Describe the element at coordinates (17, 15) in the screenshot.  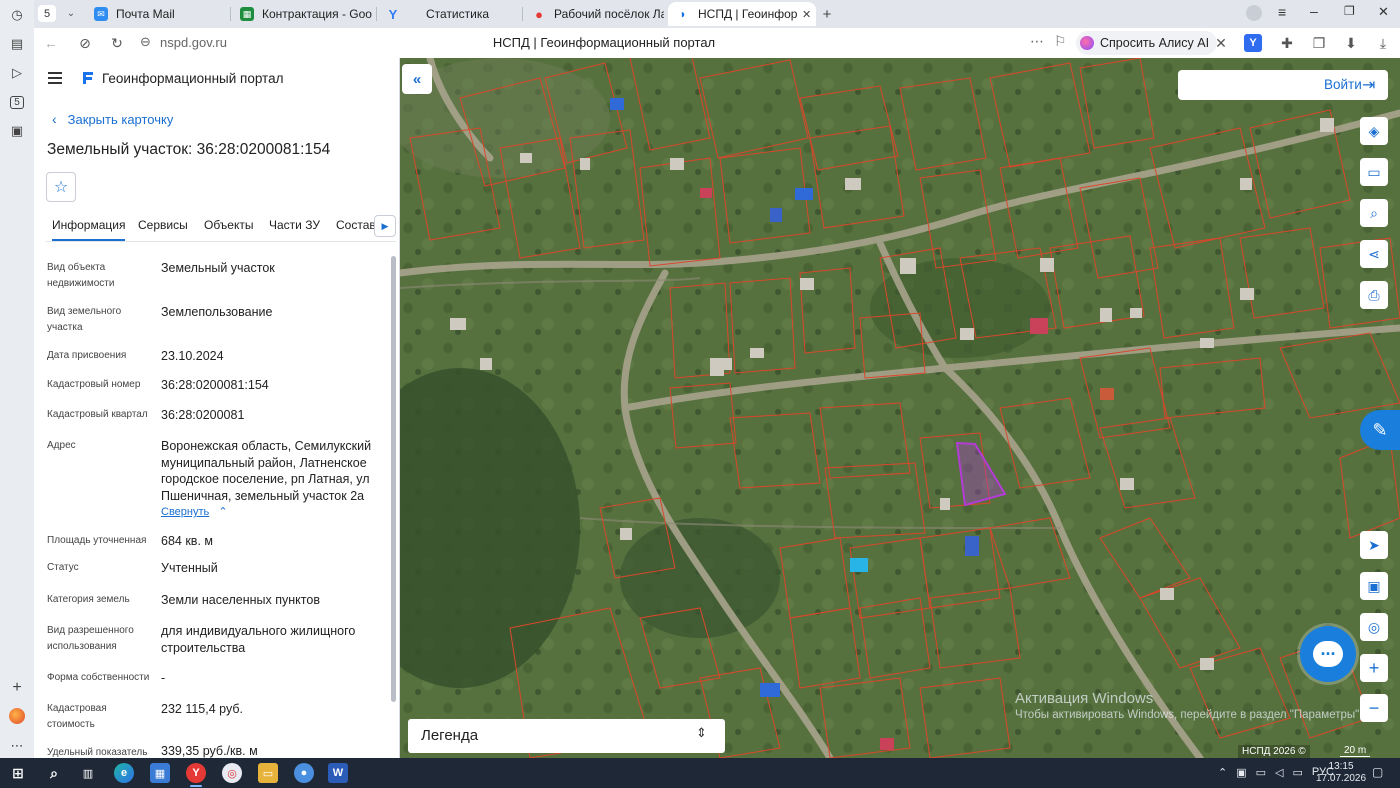
I see `history-icon: ◷` at that location.